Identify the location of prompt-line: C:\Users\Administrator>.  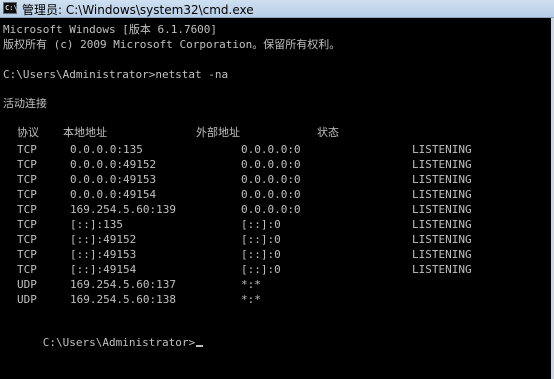
(103, 334).